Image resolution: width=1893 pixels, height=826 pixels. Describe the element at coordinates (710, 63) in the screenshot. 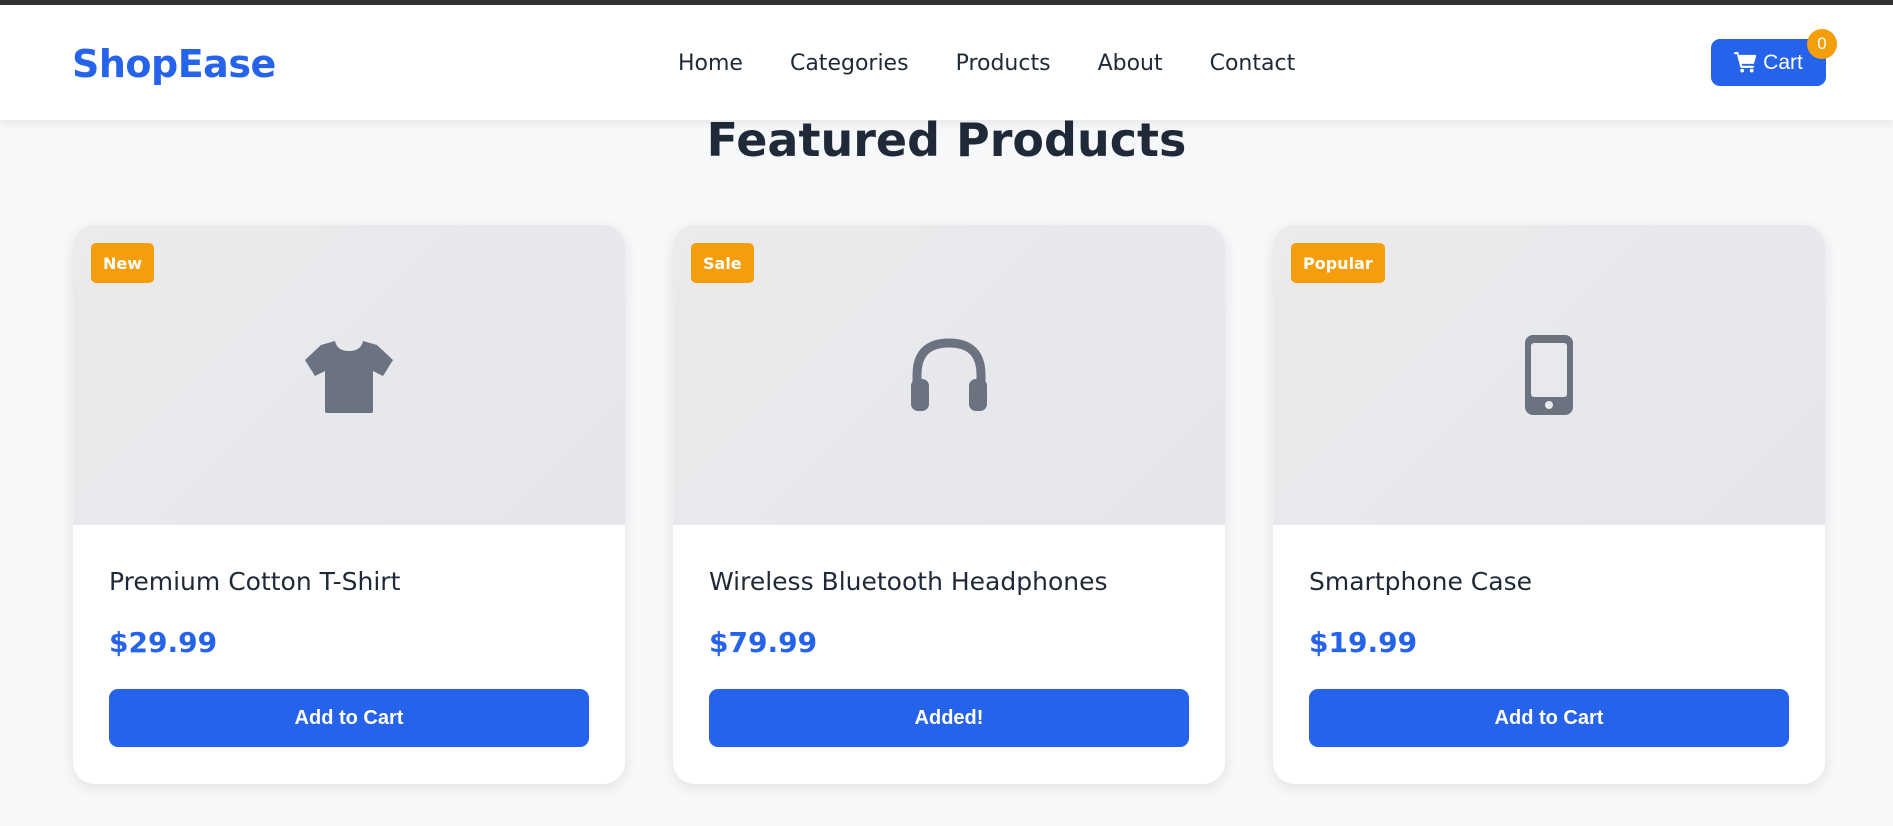

I see `nav-home: Home` at that location.